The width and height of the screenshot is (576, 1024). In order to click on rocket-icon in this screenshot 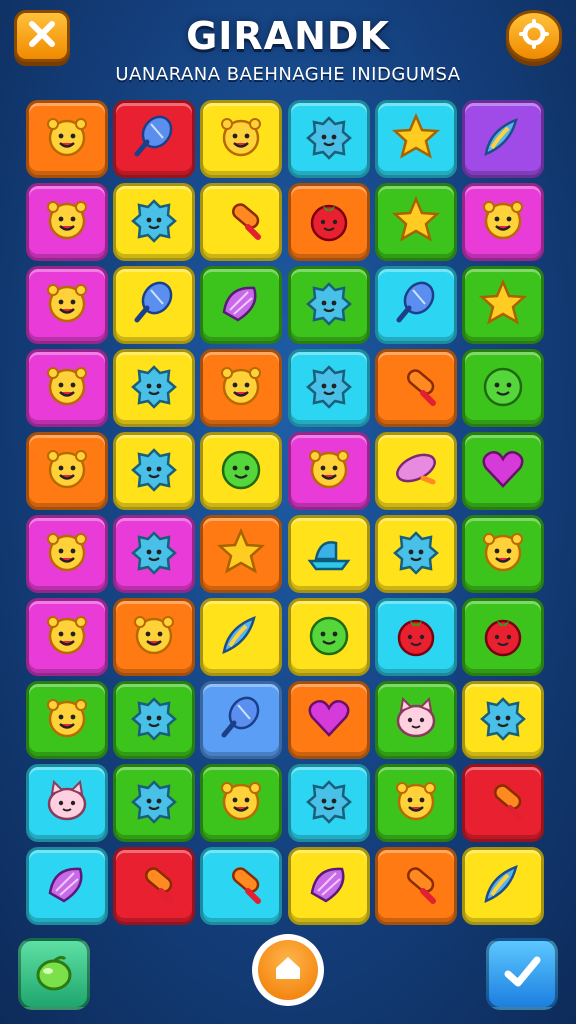, I will do `click(241, 637)`.